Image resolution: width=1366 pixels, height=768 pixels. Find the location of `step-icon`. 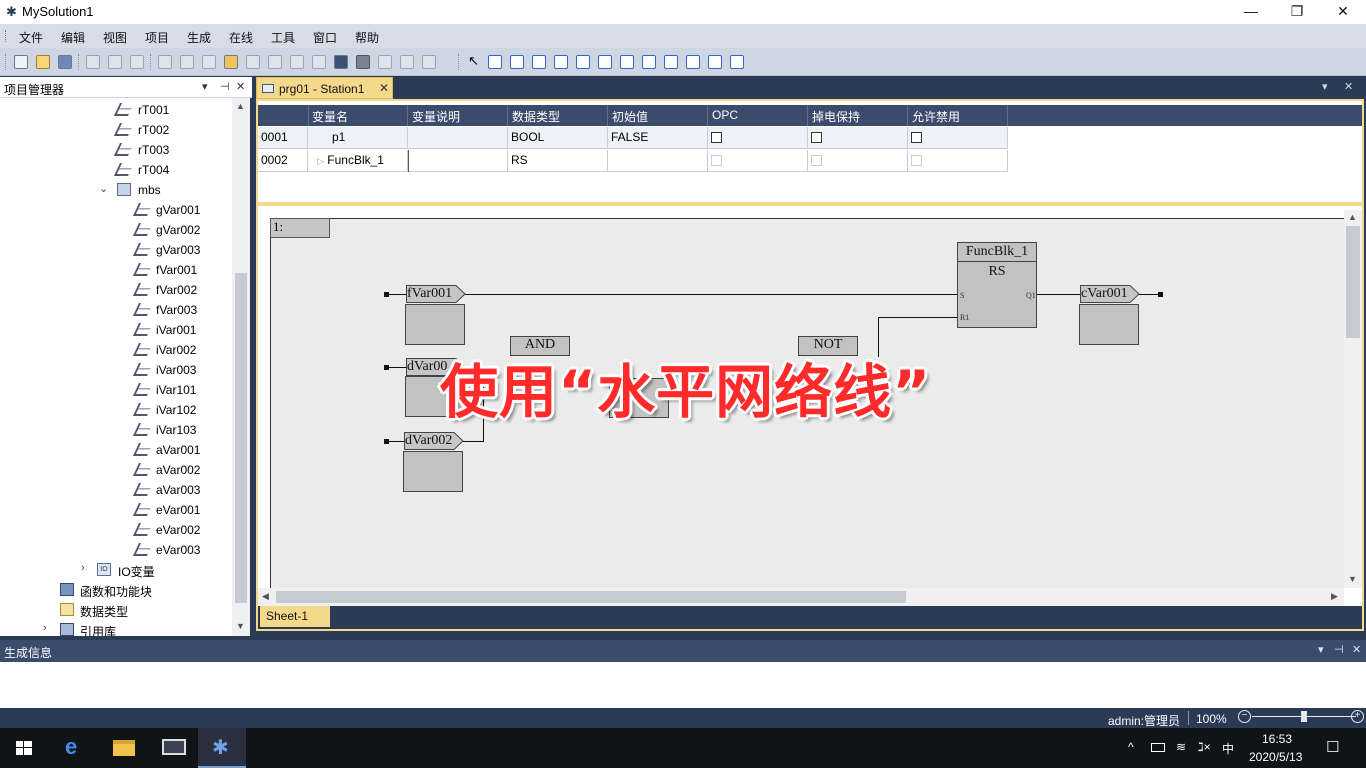

step-icon is located at coordinates (429, 62).